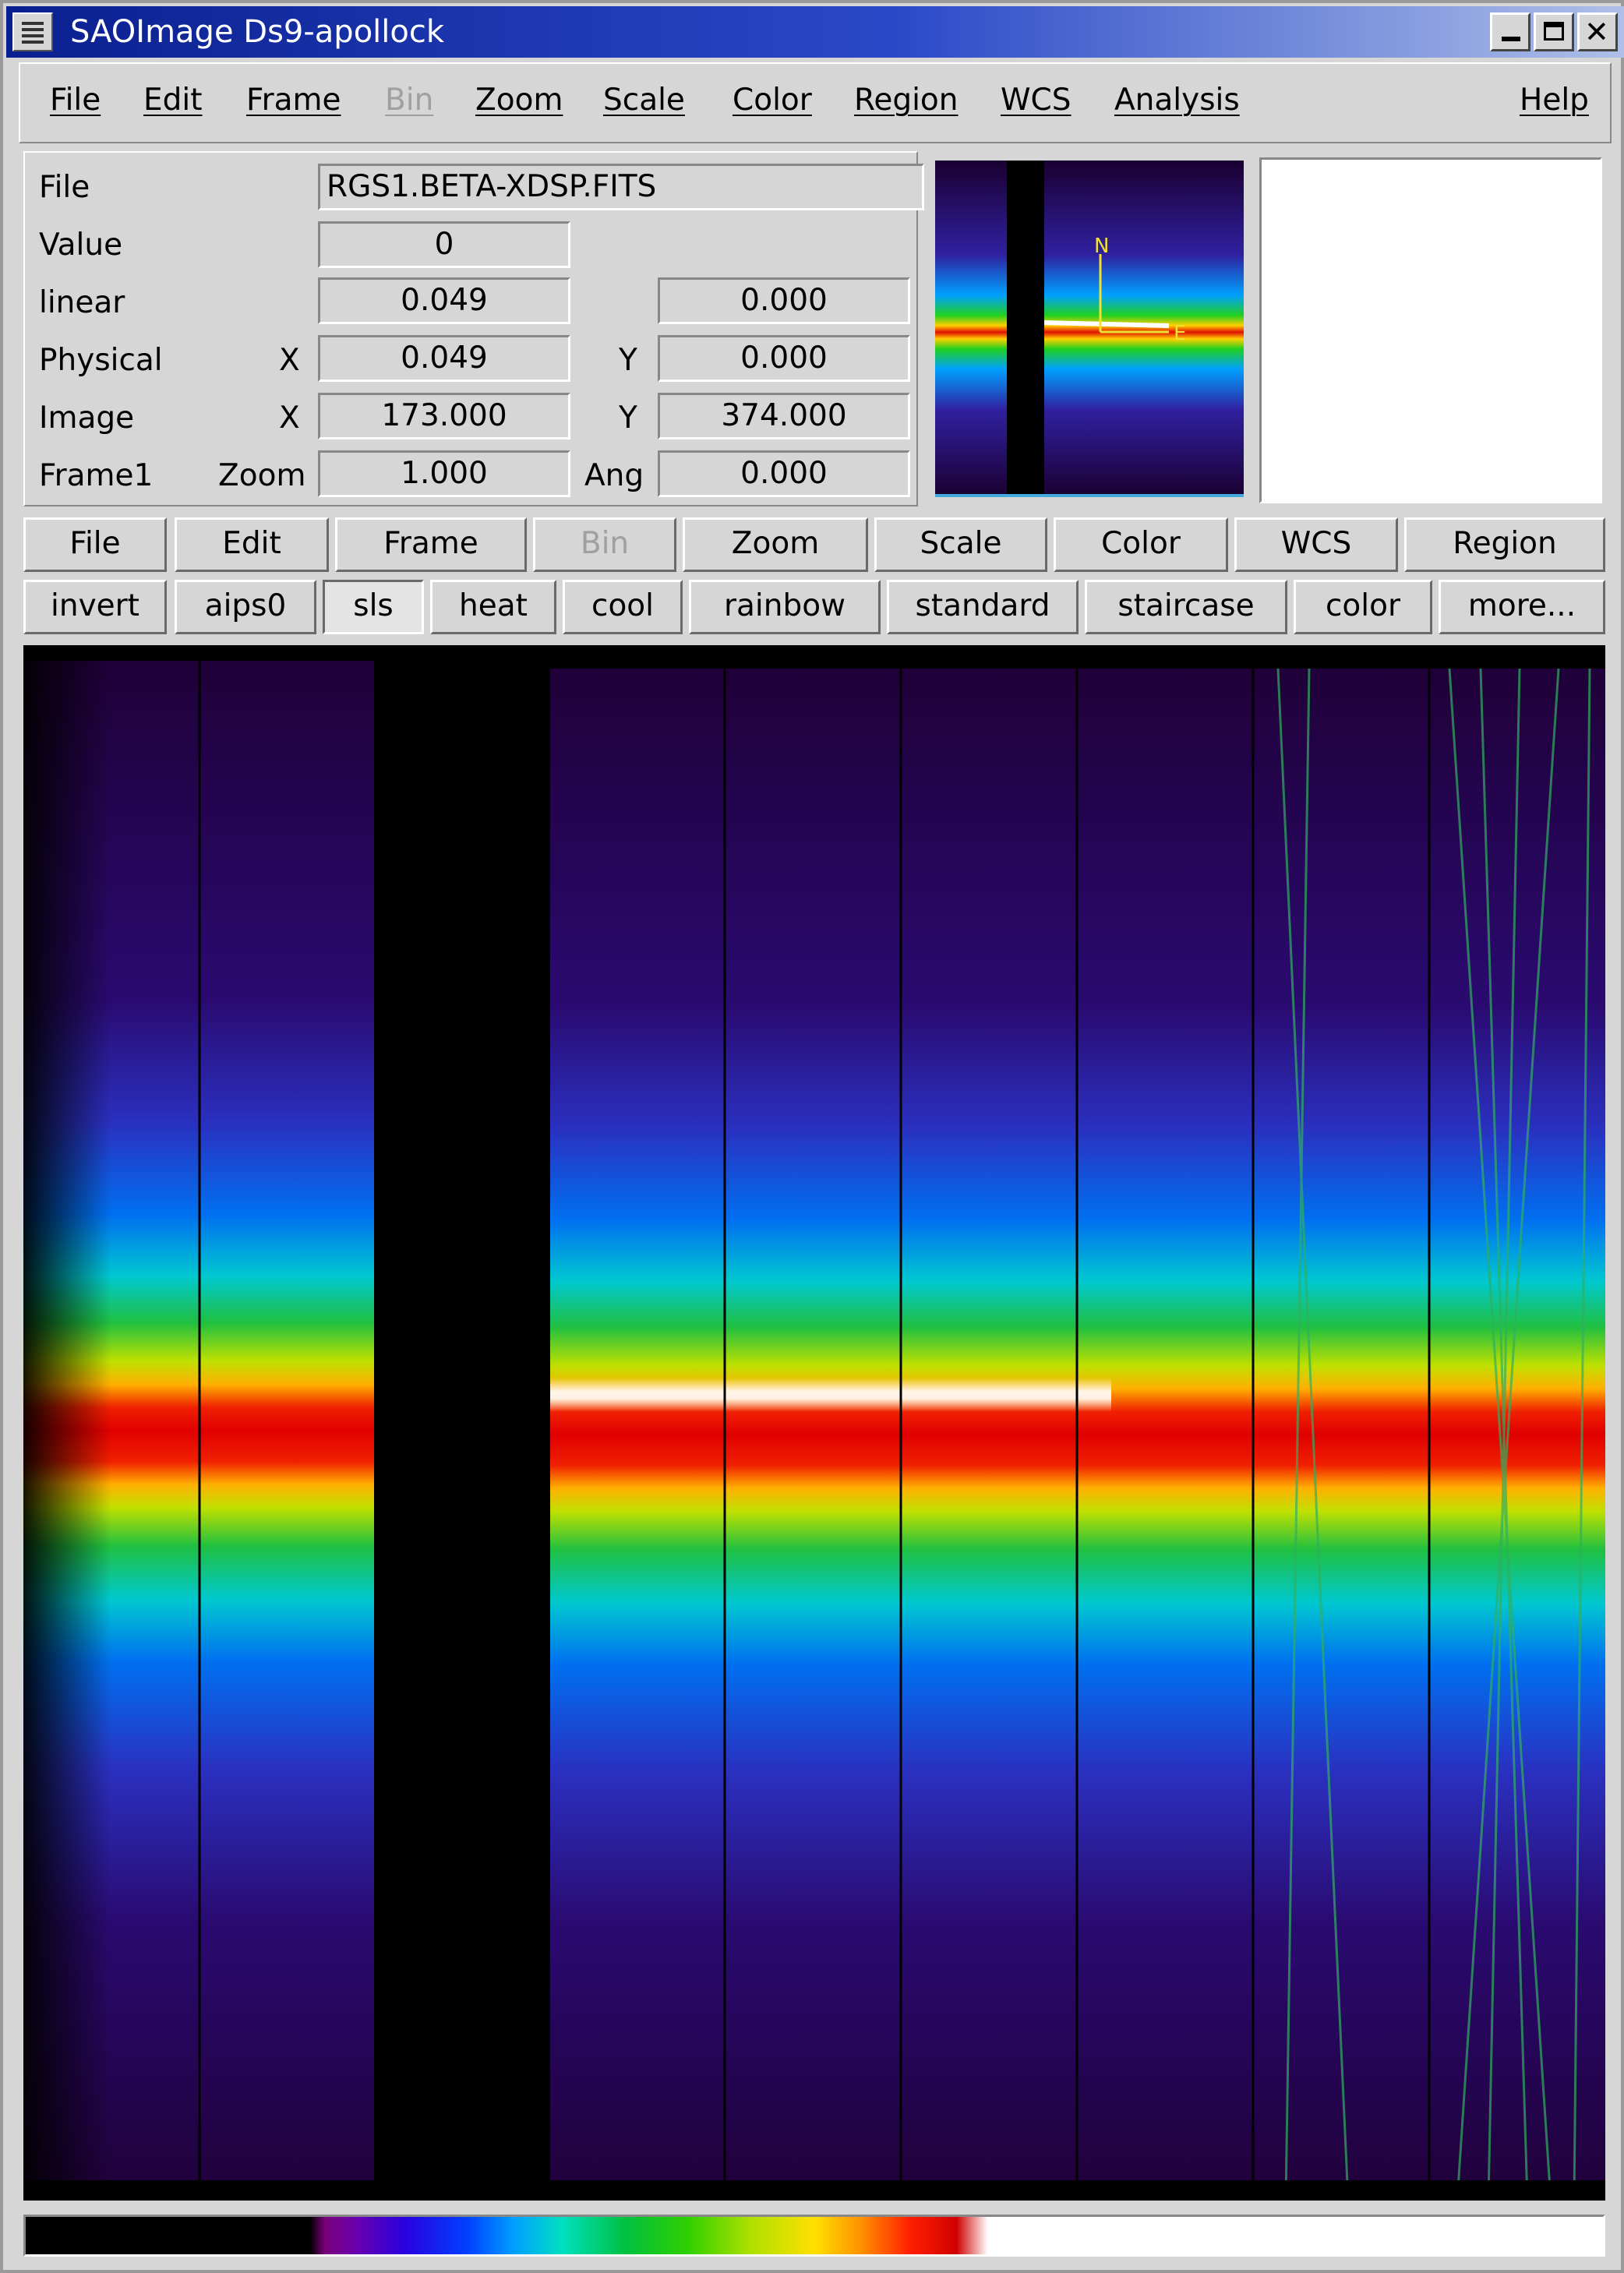  What do you see at coordinates (81, 246) in the screenshot?
I see `value-label: Value` at bounding box center [81, 246].